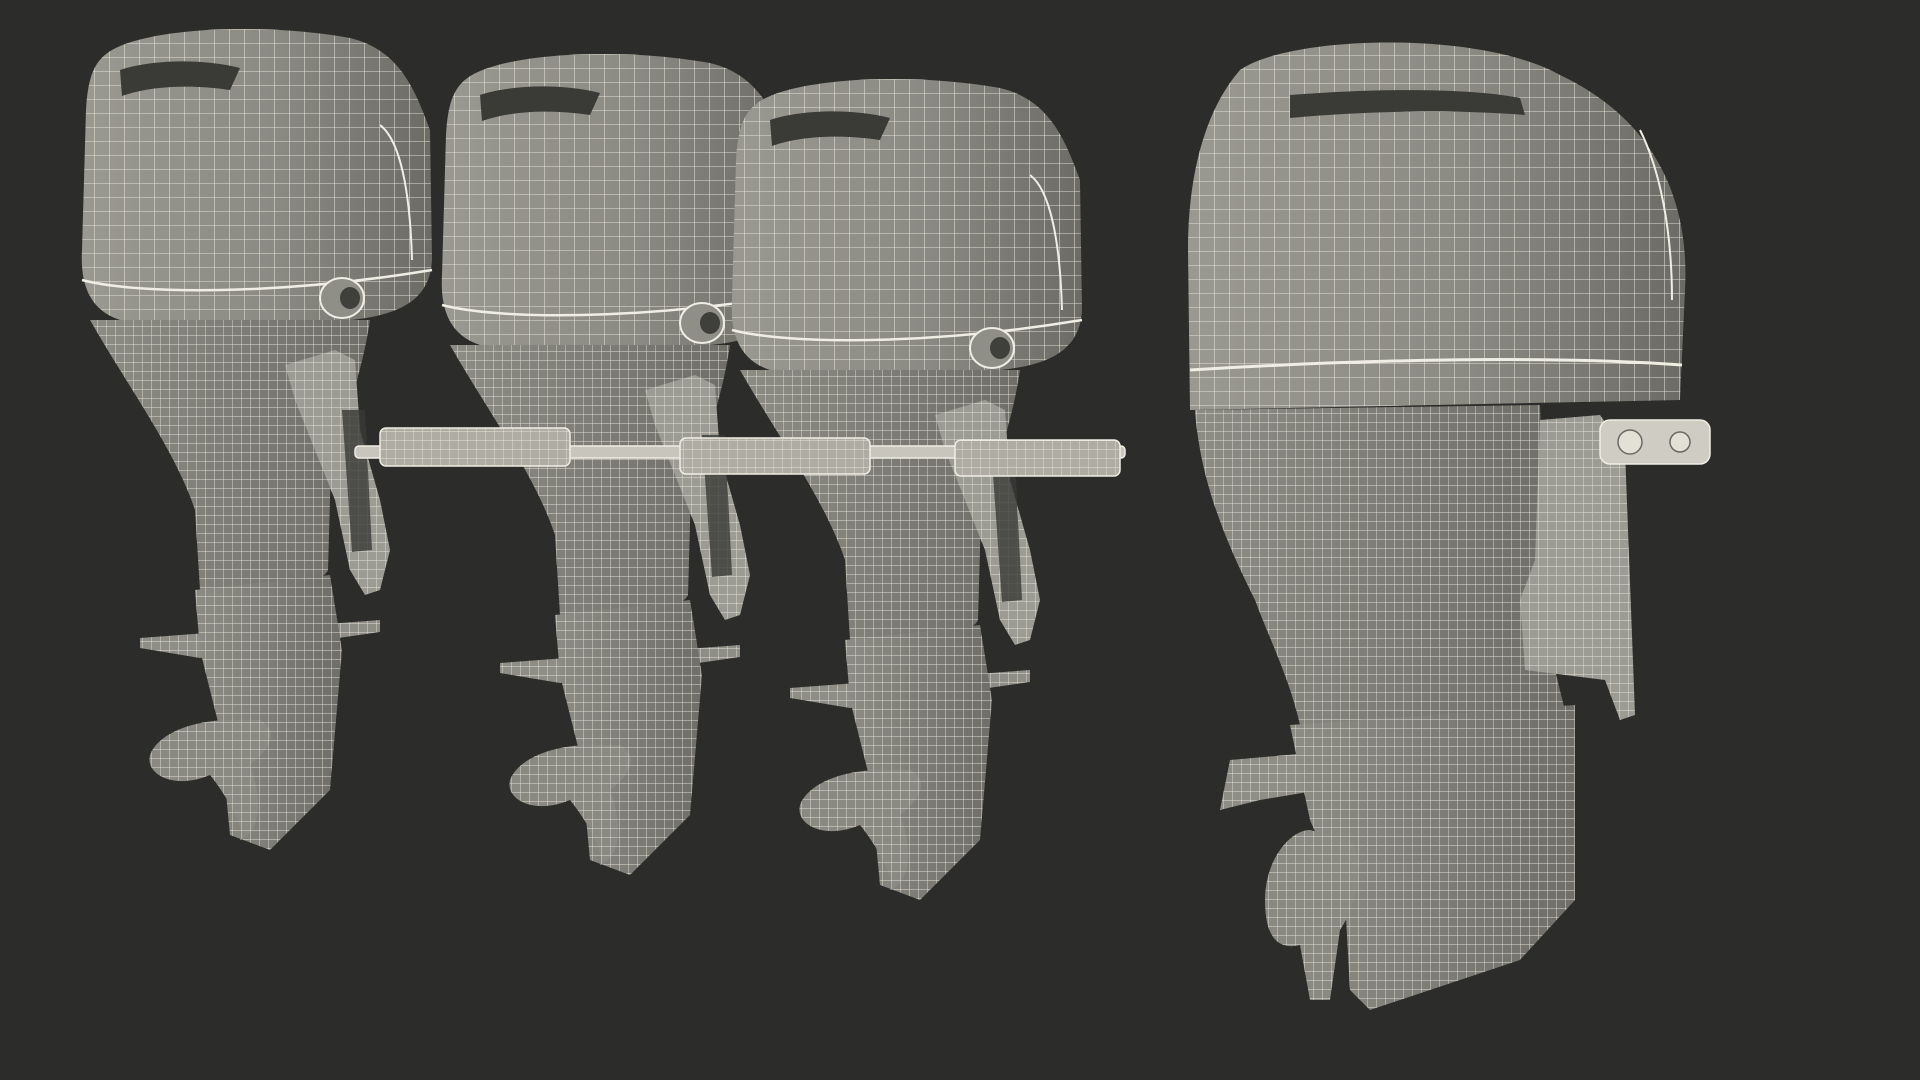 The width and height of the screenshot is (1920, 1080). Describe the element at coordinates (1655, 442) in the screenshot. I see `trim-clamp-hardware` at that location.